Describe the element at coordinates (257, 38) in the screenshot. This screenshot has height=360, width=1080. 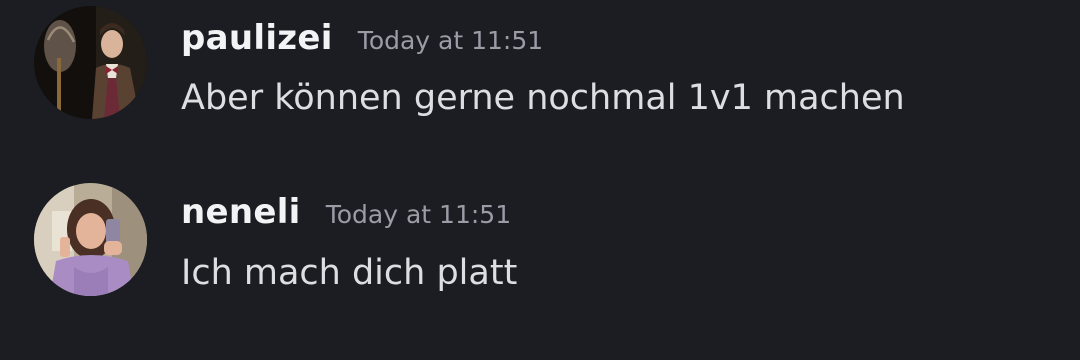
I see `username: paulizei` at that location.